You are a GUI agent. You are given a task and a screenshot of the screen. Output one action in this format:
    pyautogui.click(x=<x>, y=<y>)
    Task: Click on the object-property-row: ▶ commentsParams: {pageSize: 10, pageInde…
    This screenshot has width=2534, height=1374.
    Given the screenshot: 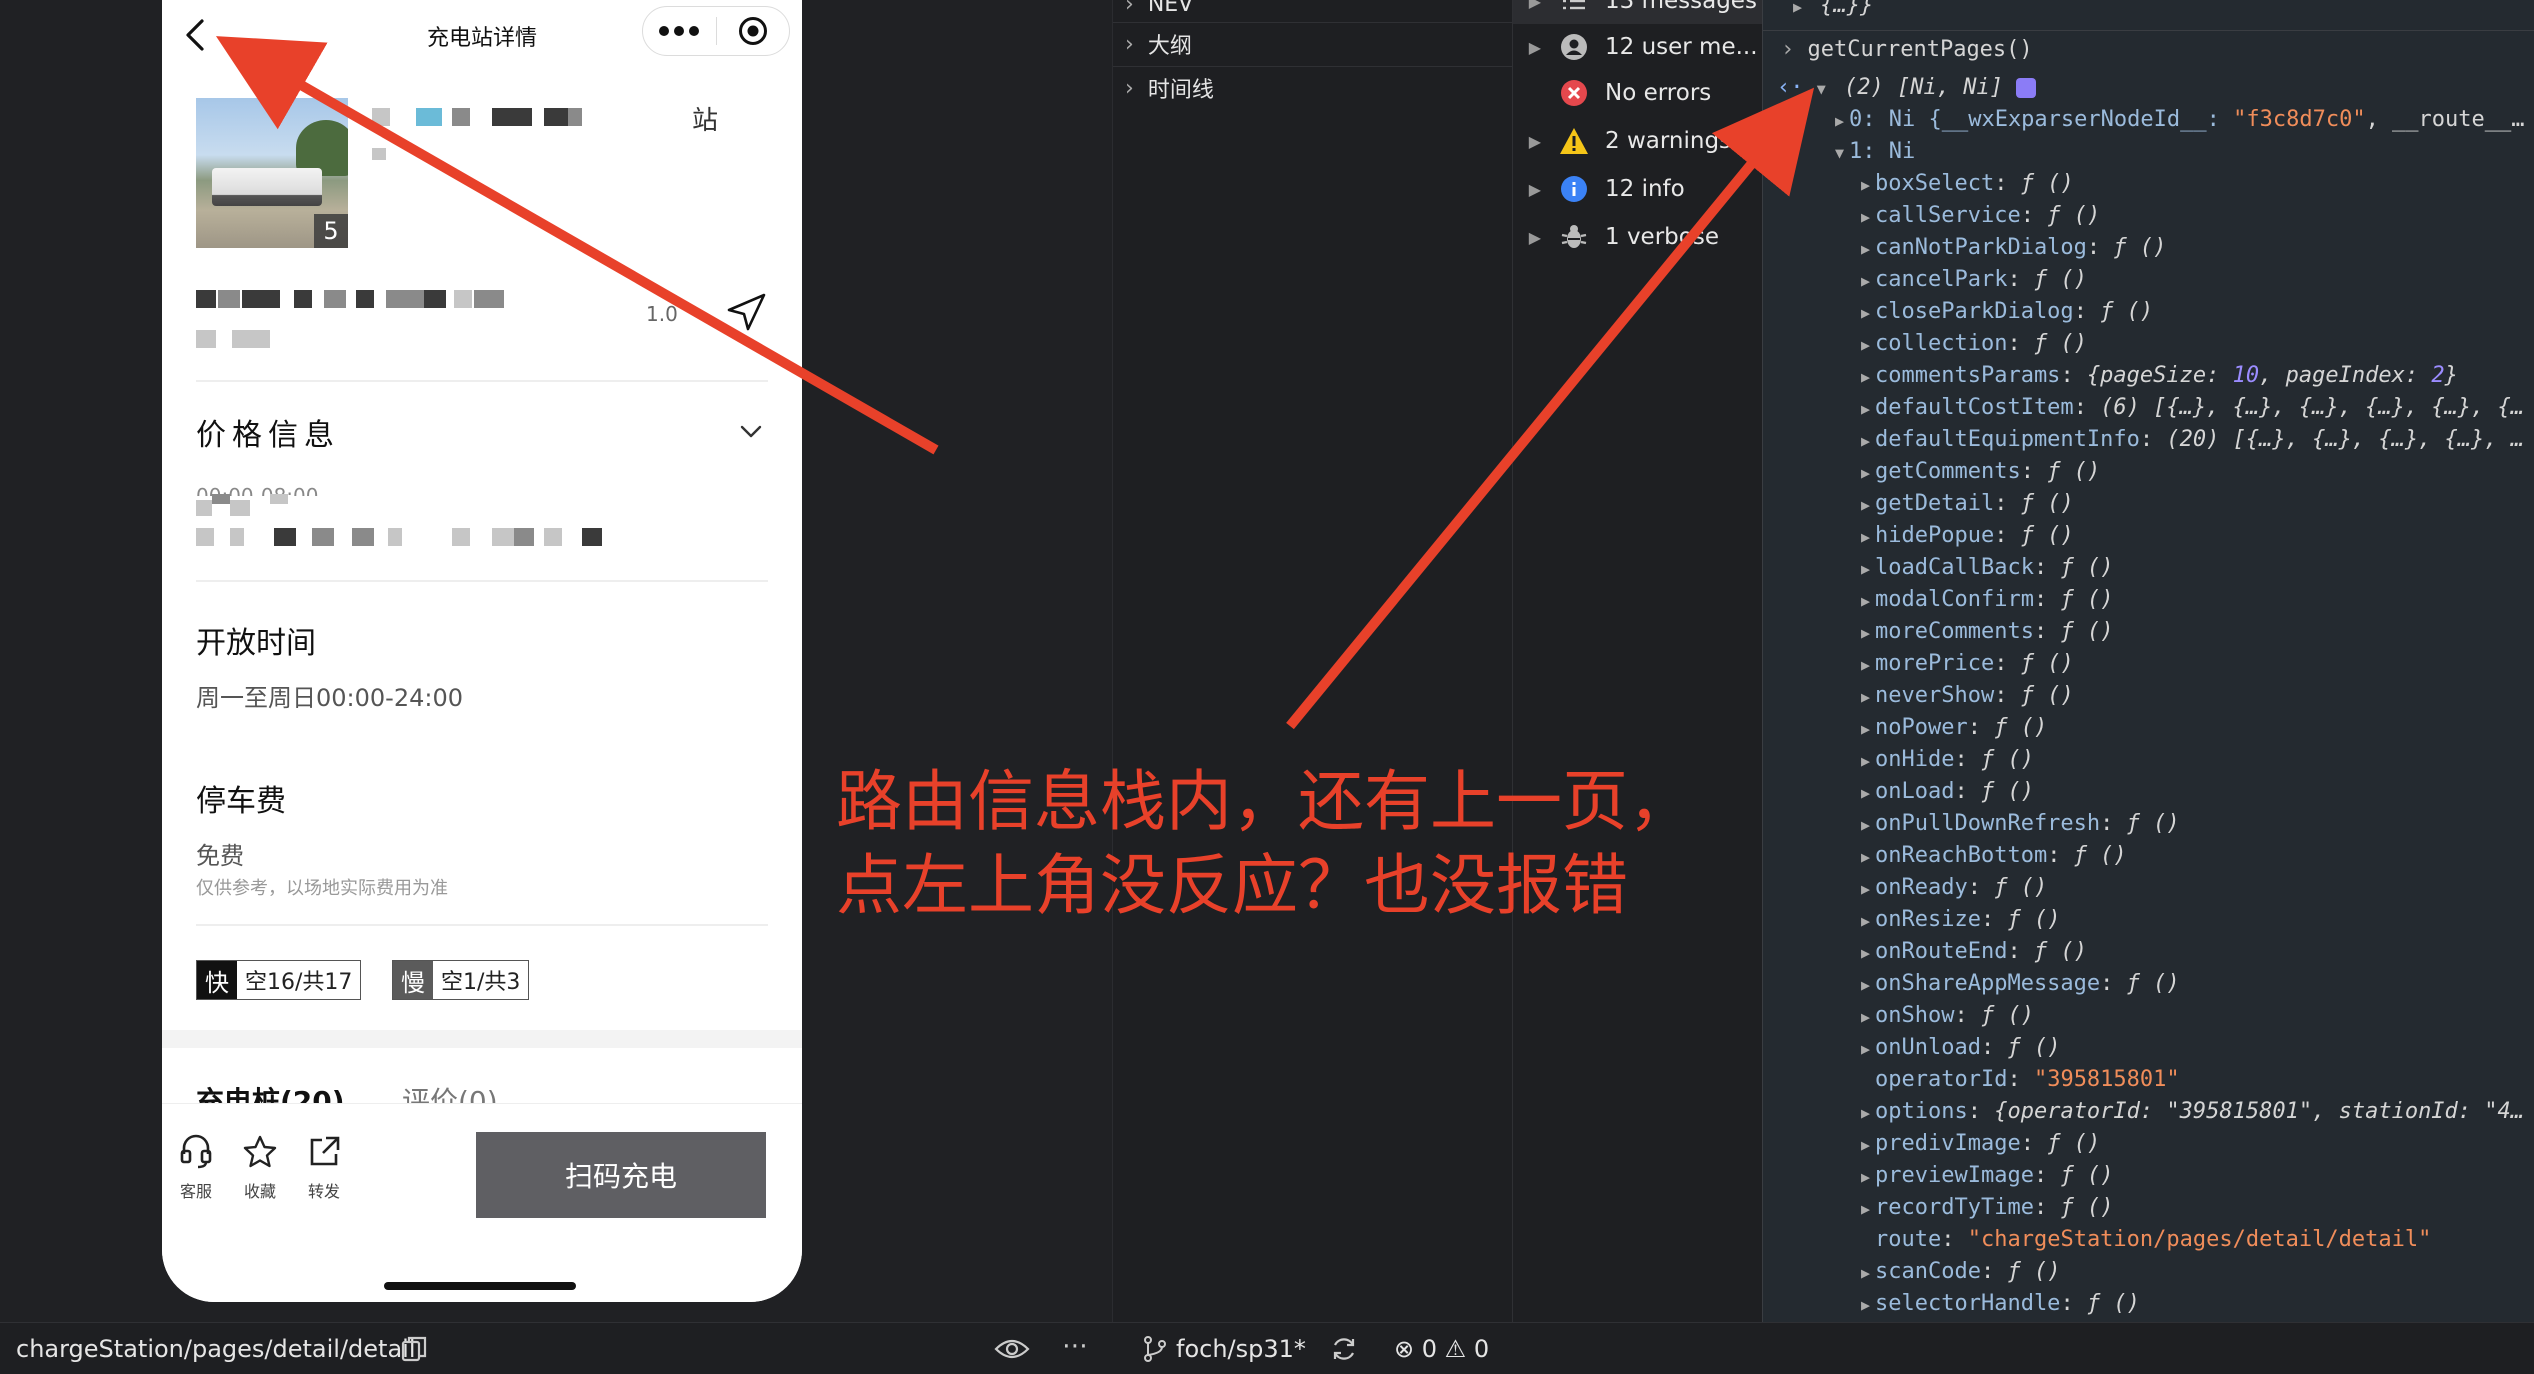 What is the action you would take?
    pyautogui.click(x=2196, y=376)
    